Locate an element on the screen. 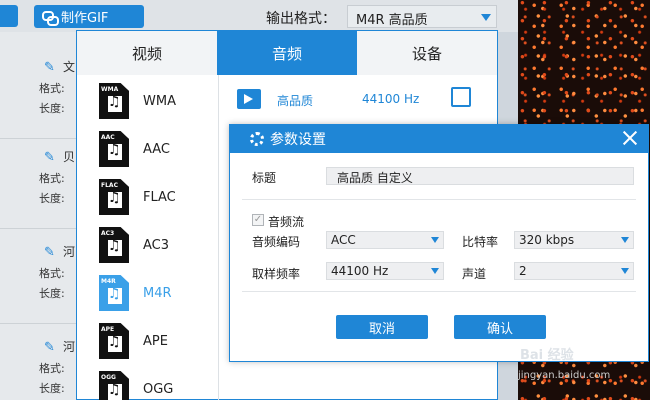 This screenshot has height=400, width=650. audio-file-icon: FLAC is located at coordinates (114, 197).